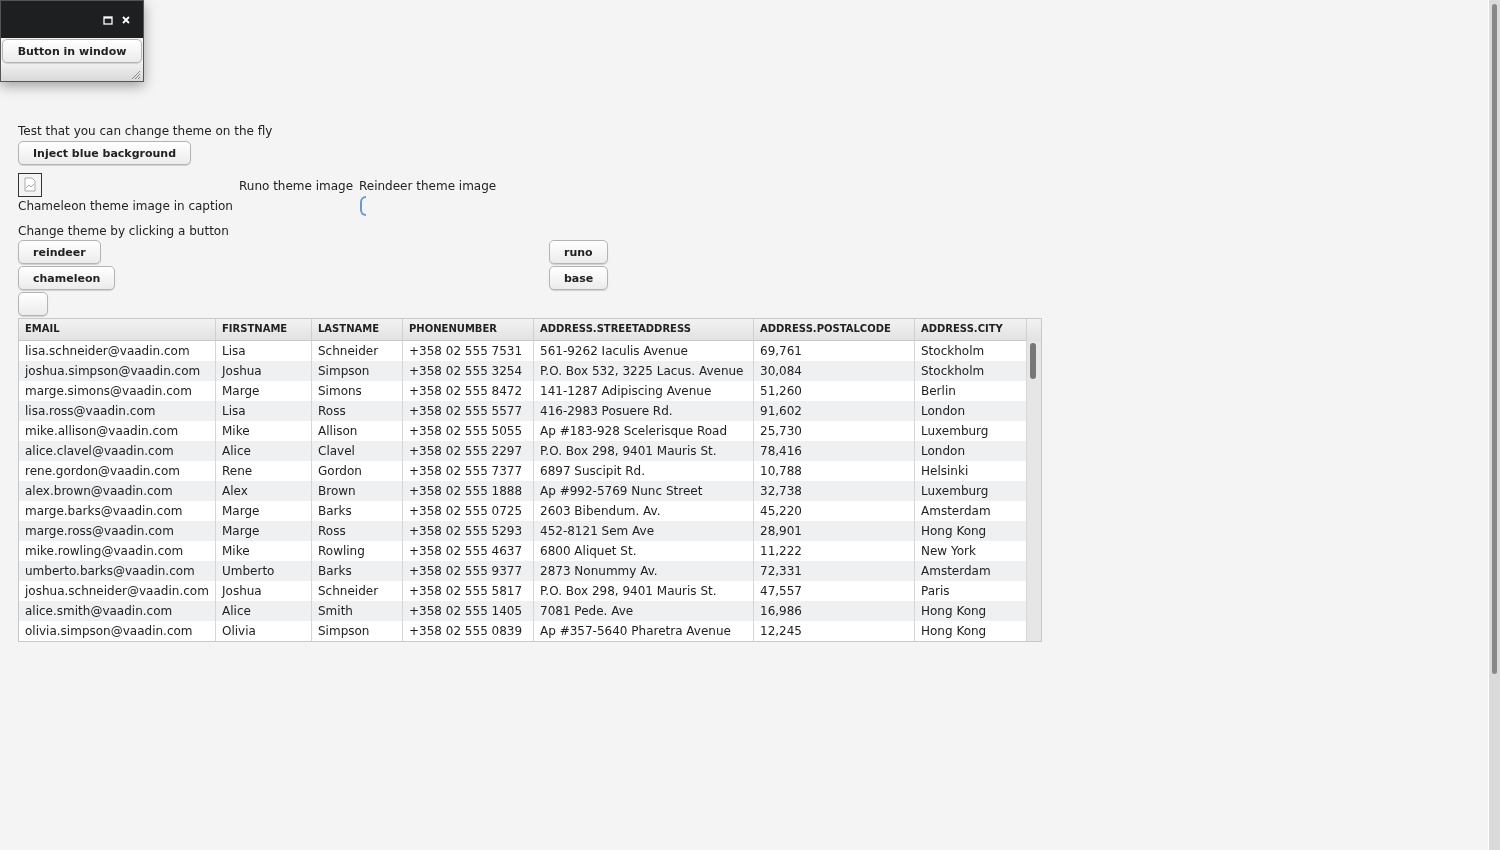 The height and width of the screenshot is (850, 1500). What do you see at coordinates (145, 131) in the screenshot?
I see `intro-label: Test that you can change theme on the fly` at bounding box center [145, 131].